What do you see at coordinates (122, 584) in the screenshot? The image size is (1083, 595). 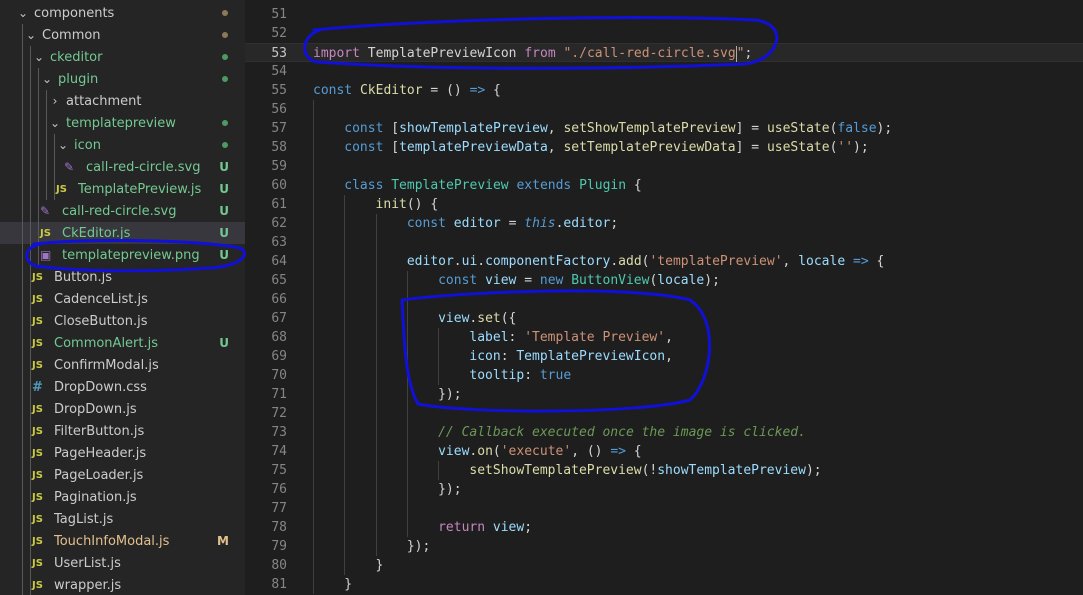 I see `tree-item: JS wrapper.js` at bounding box center [122, 584].